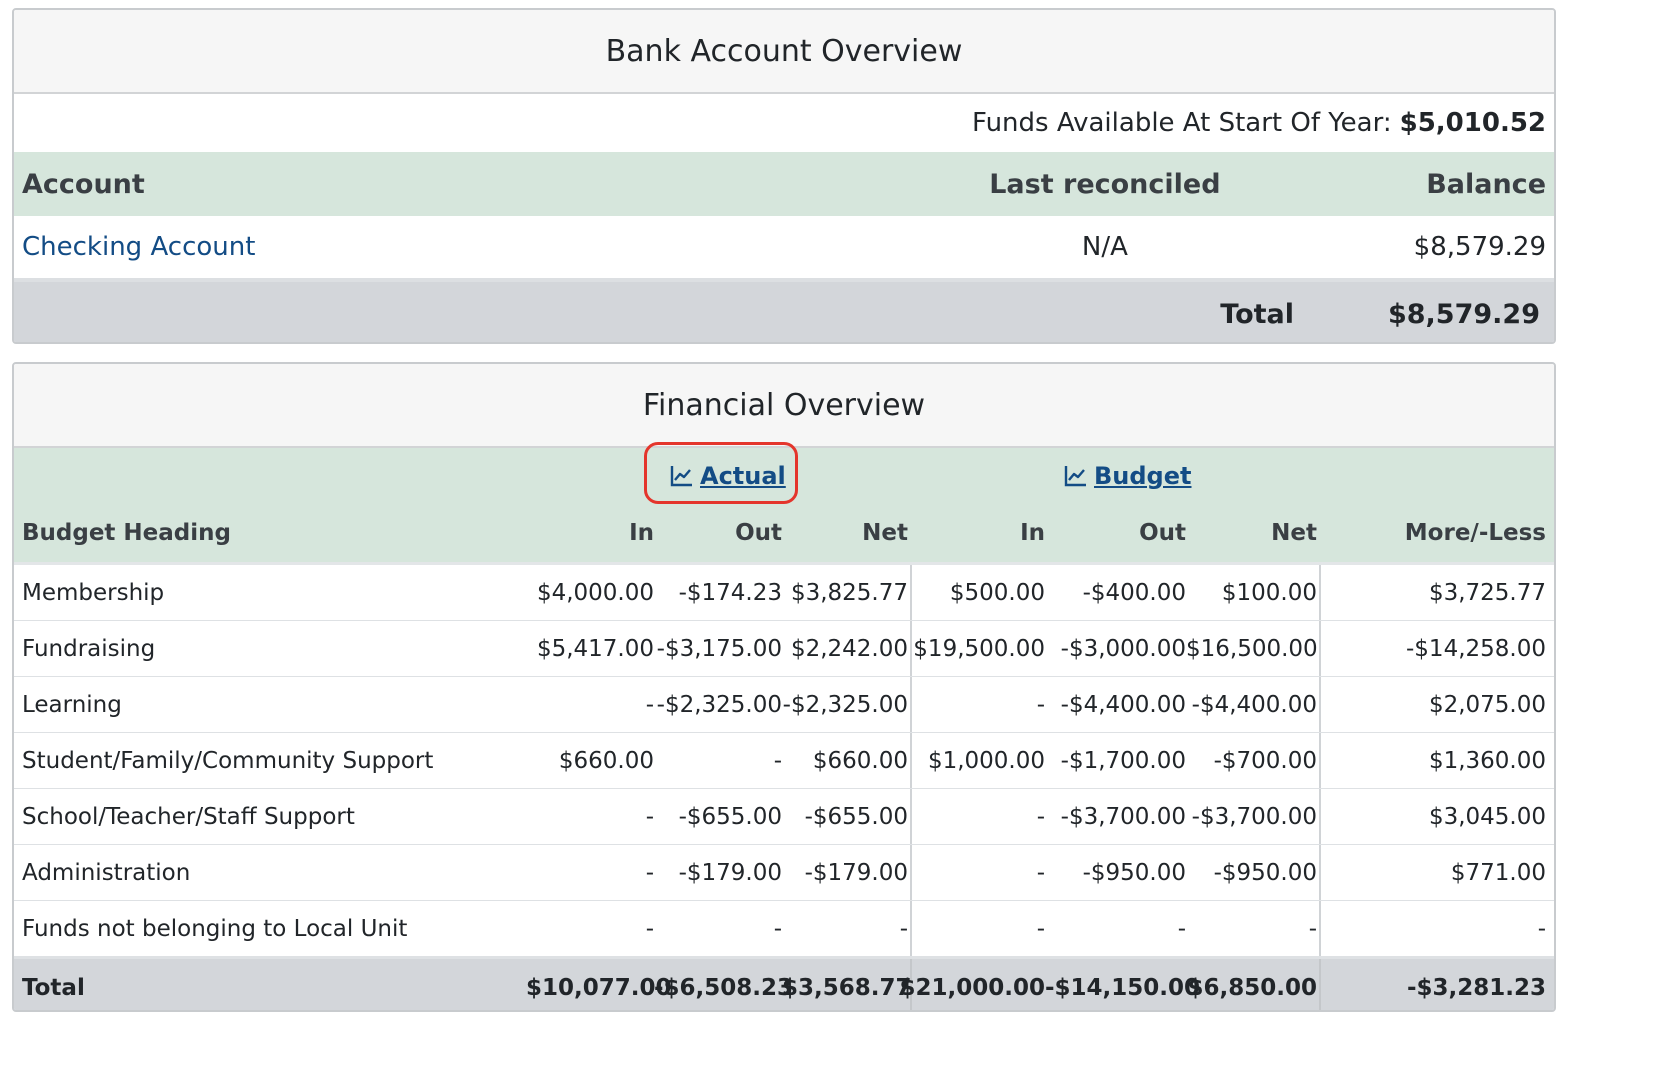 This screenshot has height=1092, width=1674. Describe the element at coordinates (1436, 704) in the screenshot. I see `more-less: $2,075.00` at that location.